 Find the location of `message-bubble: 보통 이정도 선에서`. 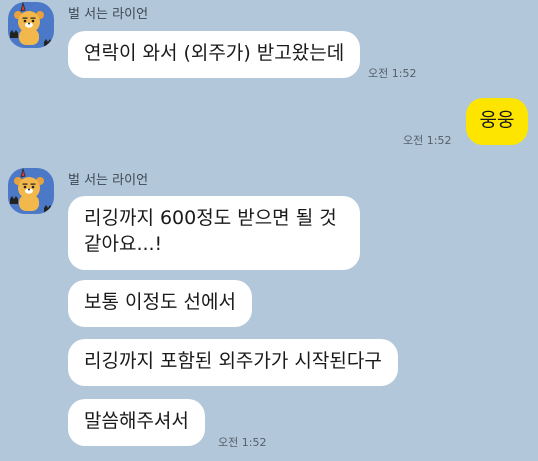

message-bubble: 보통 이정도 선에서 is located at coordinates (160, 303).